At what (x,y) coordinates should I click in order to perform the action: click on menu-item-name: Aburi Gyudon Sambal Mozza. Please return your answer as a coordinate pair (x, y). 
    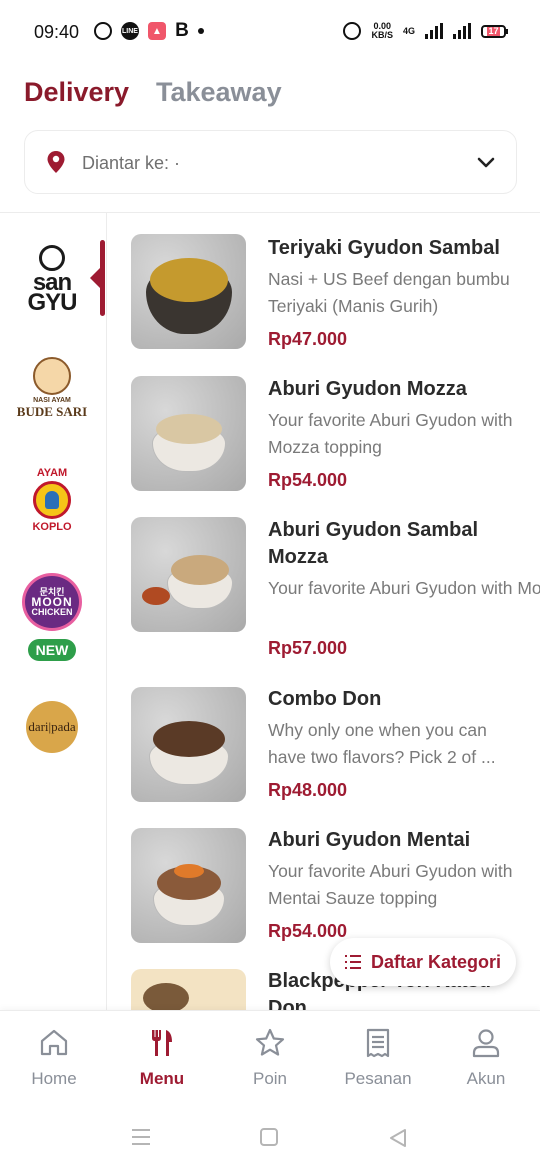
    Looking at the image, I should click on (373, 543).